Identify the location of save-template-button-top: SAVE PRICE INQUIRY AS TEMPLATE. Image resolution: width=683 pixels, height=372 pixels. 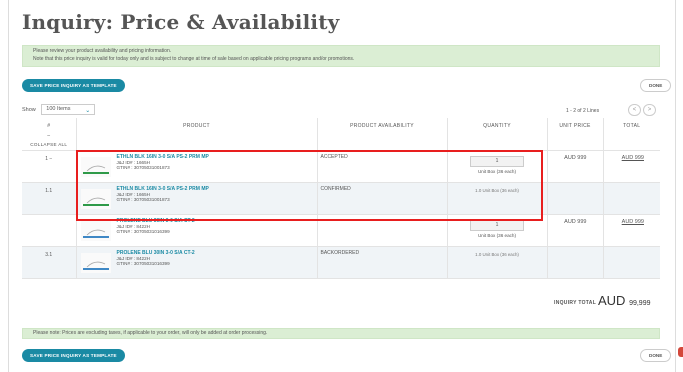
(73, 85).